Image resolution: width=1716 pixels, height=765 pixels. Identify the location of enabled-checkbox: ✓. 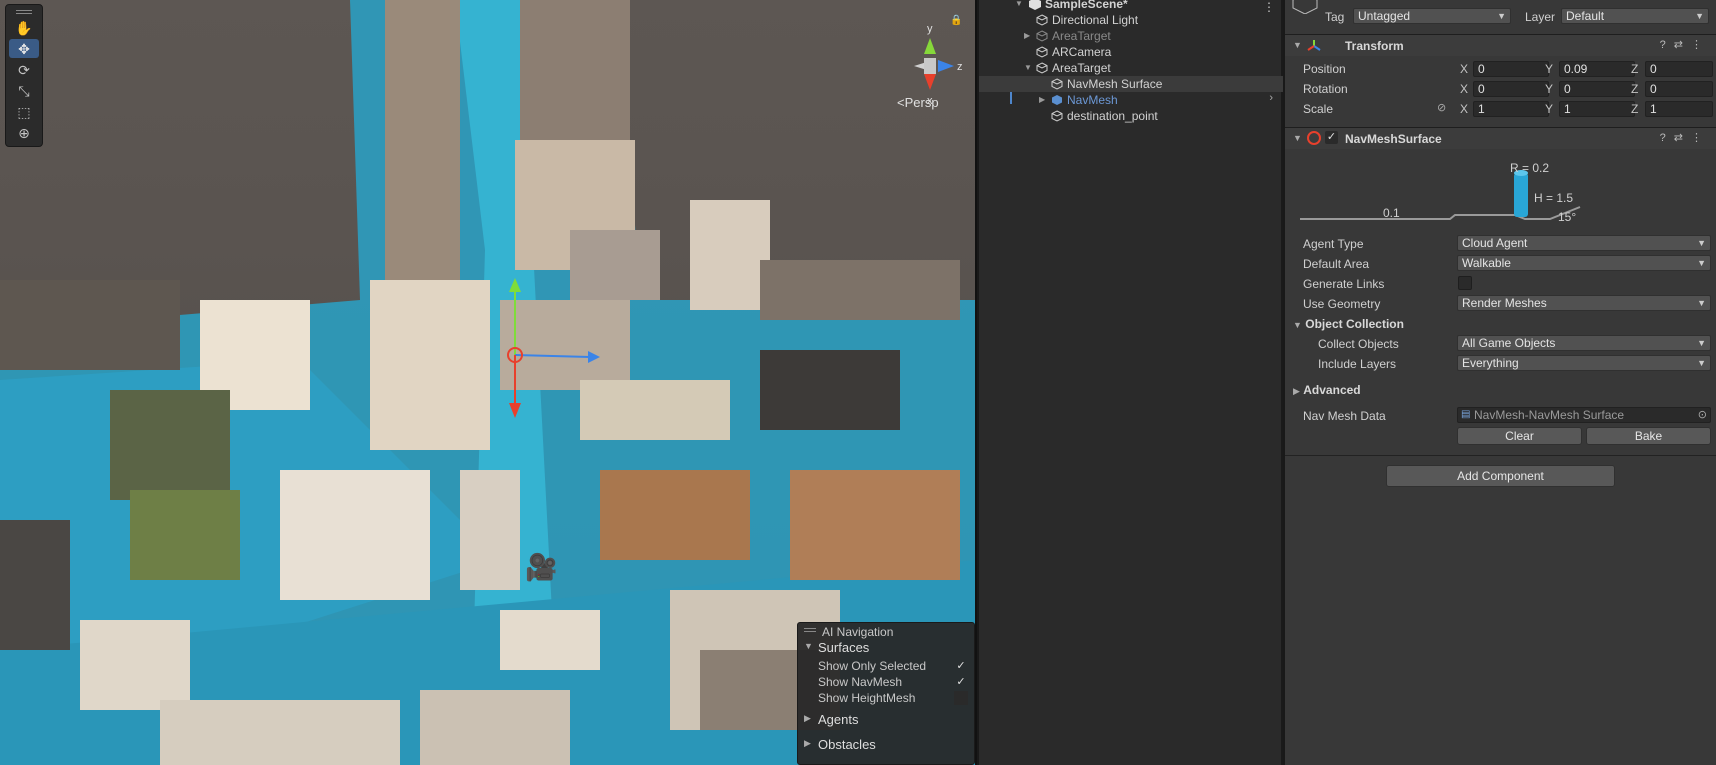
(1331, 137).